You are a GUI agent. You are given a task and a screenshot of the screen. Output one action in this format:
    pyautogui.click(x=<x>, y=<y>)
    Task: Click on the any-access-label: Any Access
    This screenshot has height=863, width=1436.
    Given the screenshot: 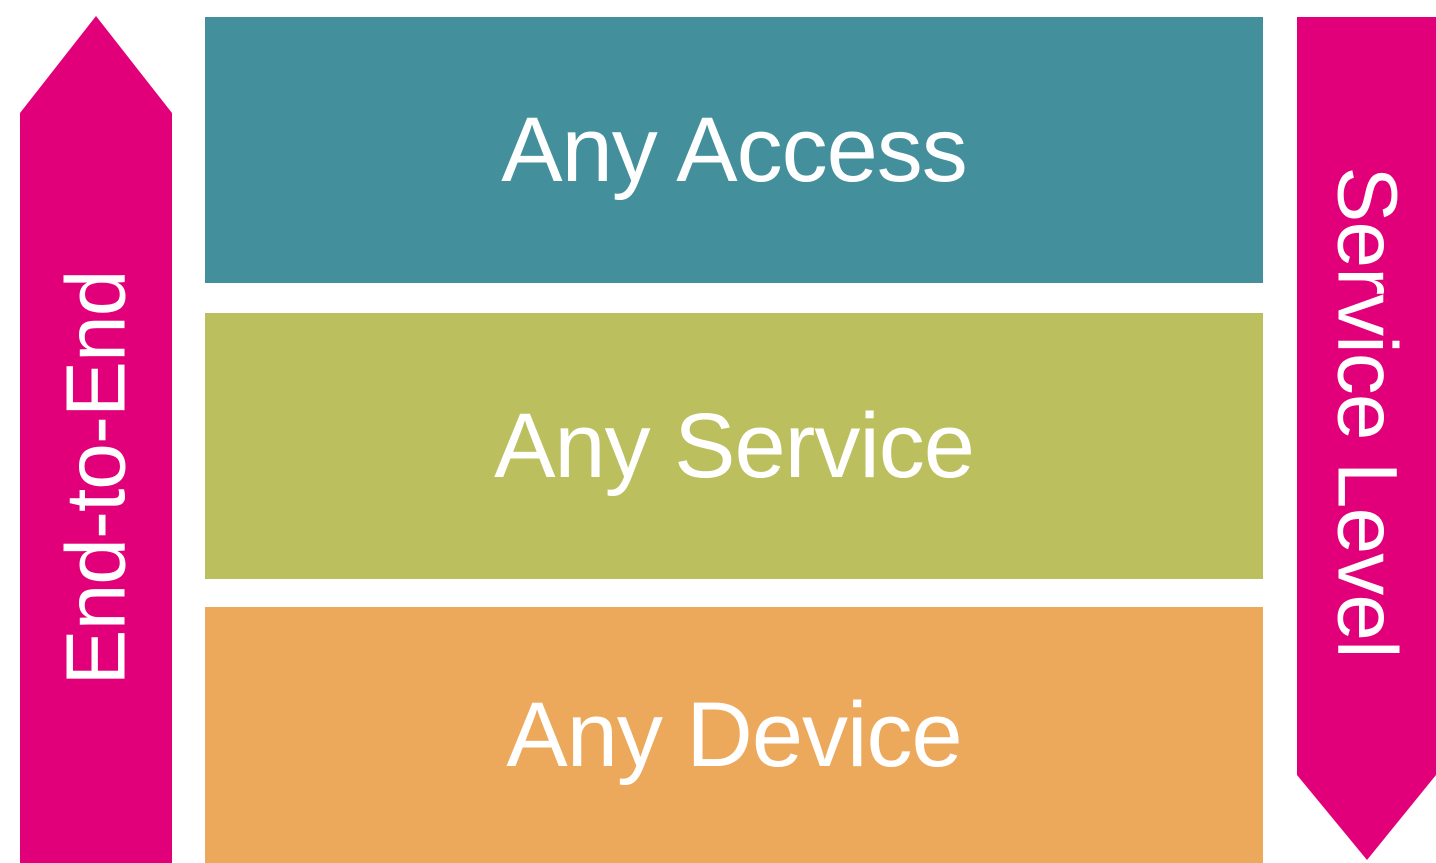 What is the action you would take?
    pyautogui.click(x=734, y=149)
    